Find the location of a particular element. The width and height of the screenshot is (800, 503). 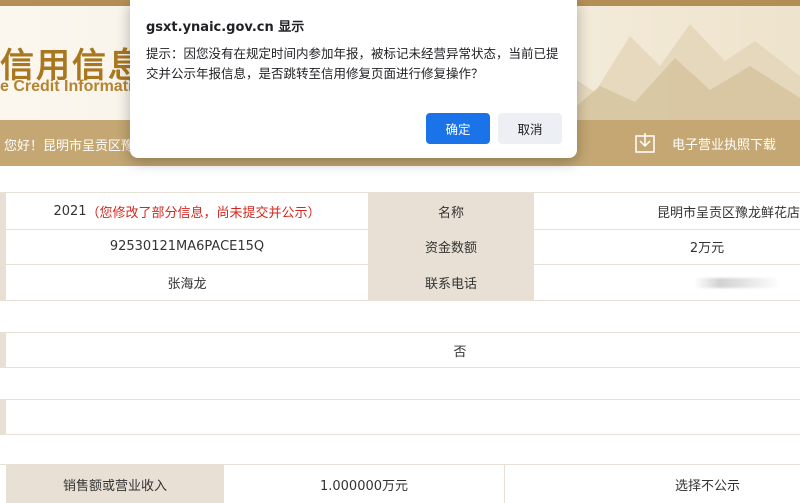

user-greeting: 您好！昆明市呈贡区豫 is located at coordinates (69, 146).